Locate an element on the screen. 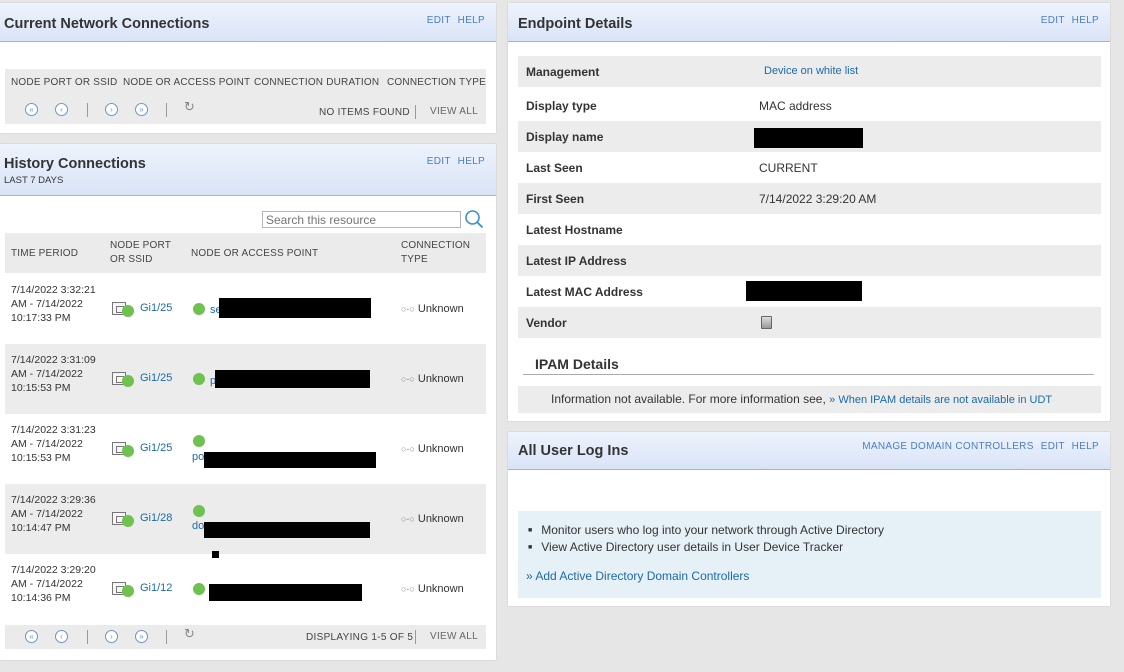  node-link: do is located at coordinates (198, 526).